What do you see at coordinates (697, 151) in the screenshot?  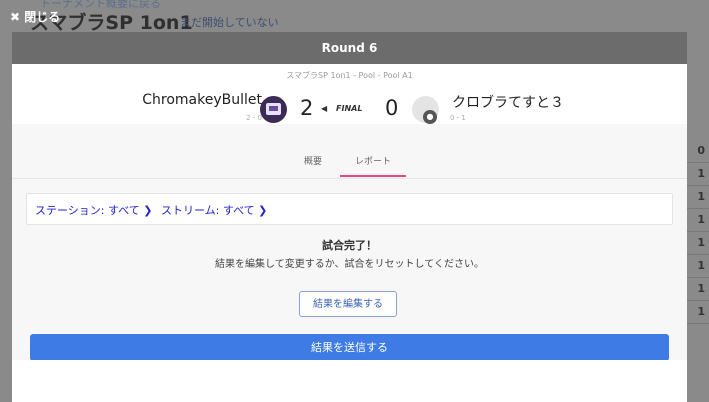 I see `background-score: 0` at bounding box center [697, 151].